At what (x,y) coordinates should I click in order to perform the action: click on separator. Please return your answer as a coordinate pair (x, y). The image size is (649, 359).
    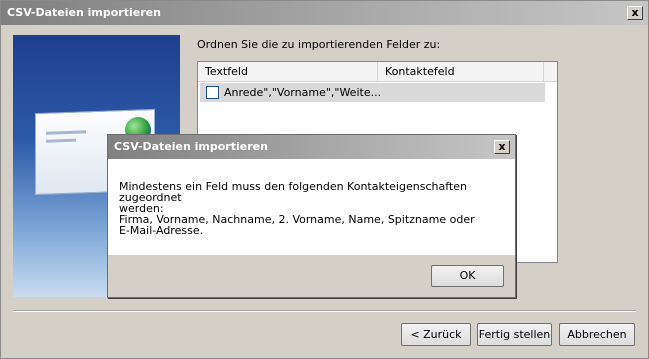
    Looking at the image, I should click on (324, 311).